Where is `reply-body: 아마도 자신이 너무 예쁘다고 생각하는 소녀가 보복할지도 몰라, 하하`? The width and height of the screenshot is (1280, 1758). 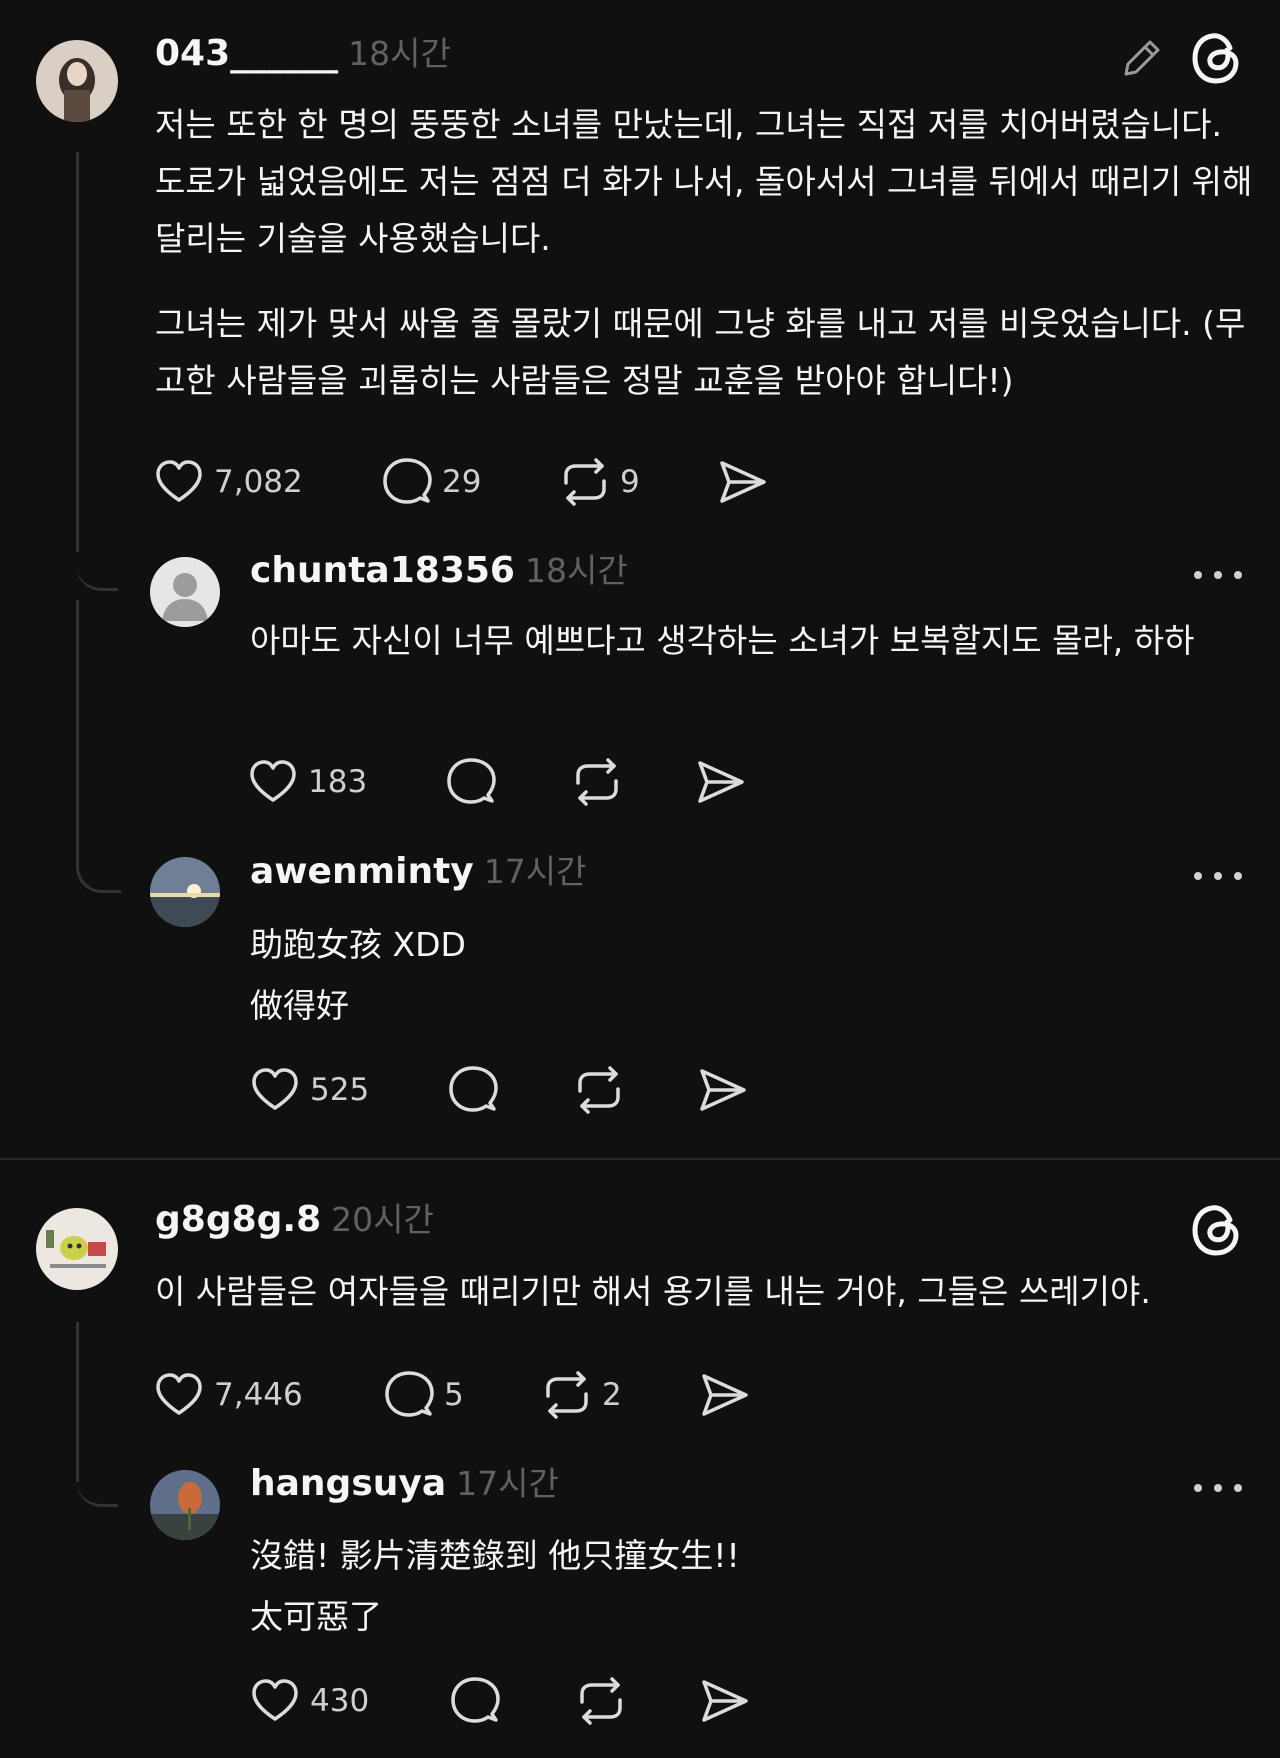
reply-body: 아마도 자신이 너무 예쁘다고 생각하는 소녀가 보복할지도 몰라, 하하 is located at coordinates (722, 640).